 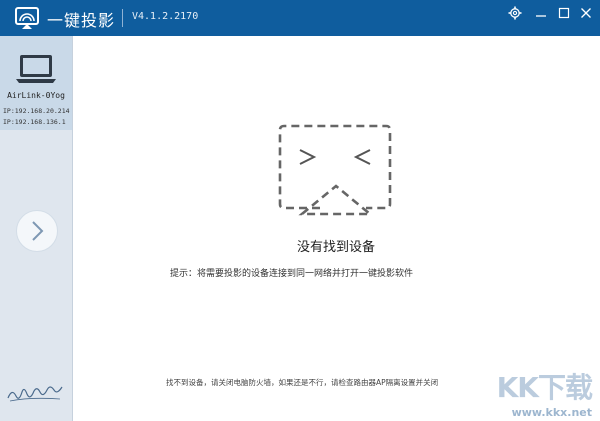 I want to click on maximize-button, so click(x=564, y=13).